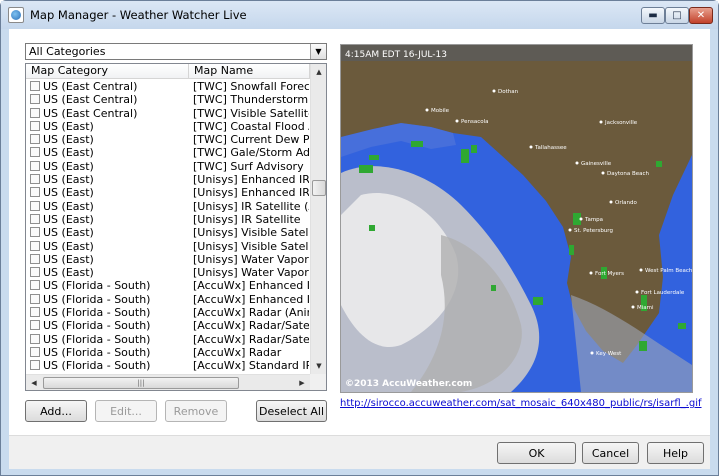 The height and width of the screenshot is (476, 719). What do you see at coordinates (626, 203) in the screenshot?
I see `city-label: Orlando` at bounding box center [626, 203].